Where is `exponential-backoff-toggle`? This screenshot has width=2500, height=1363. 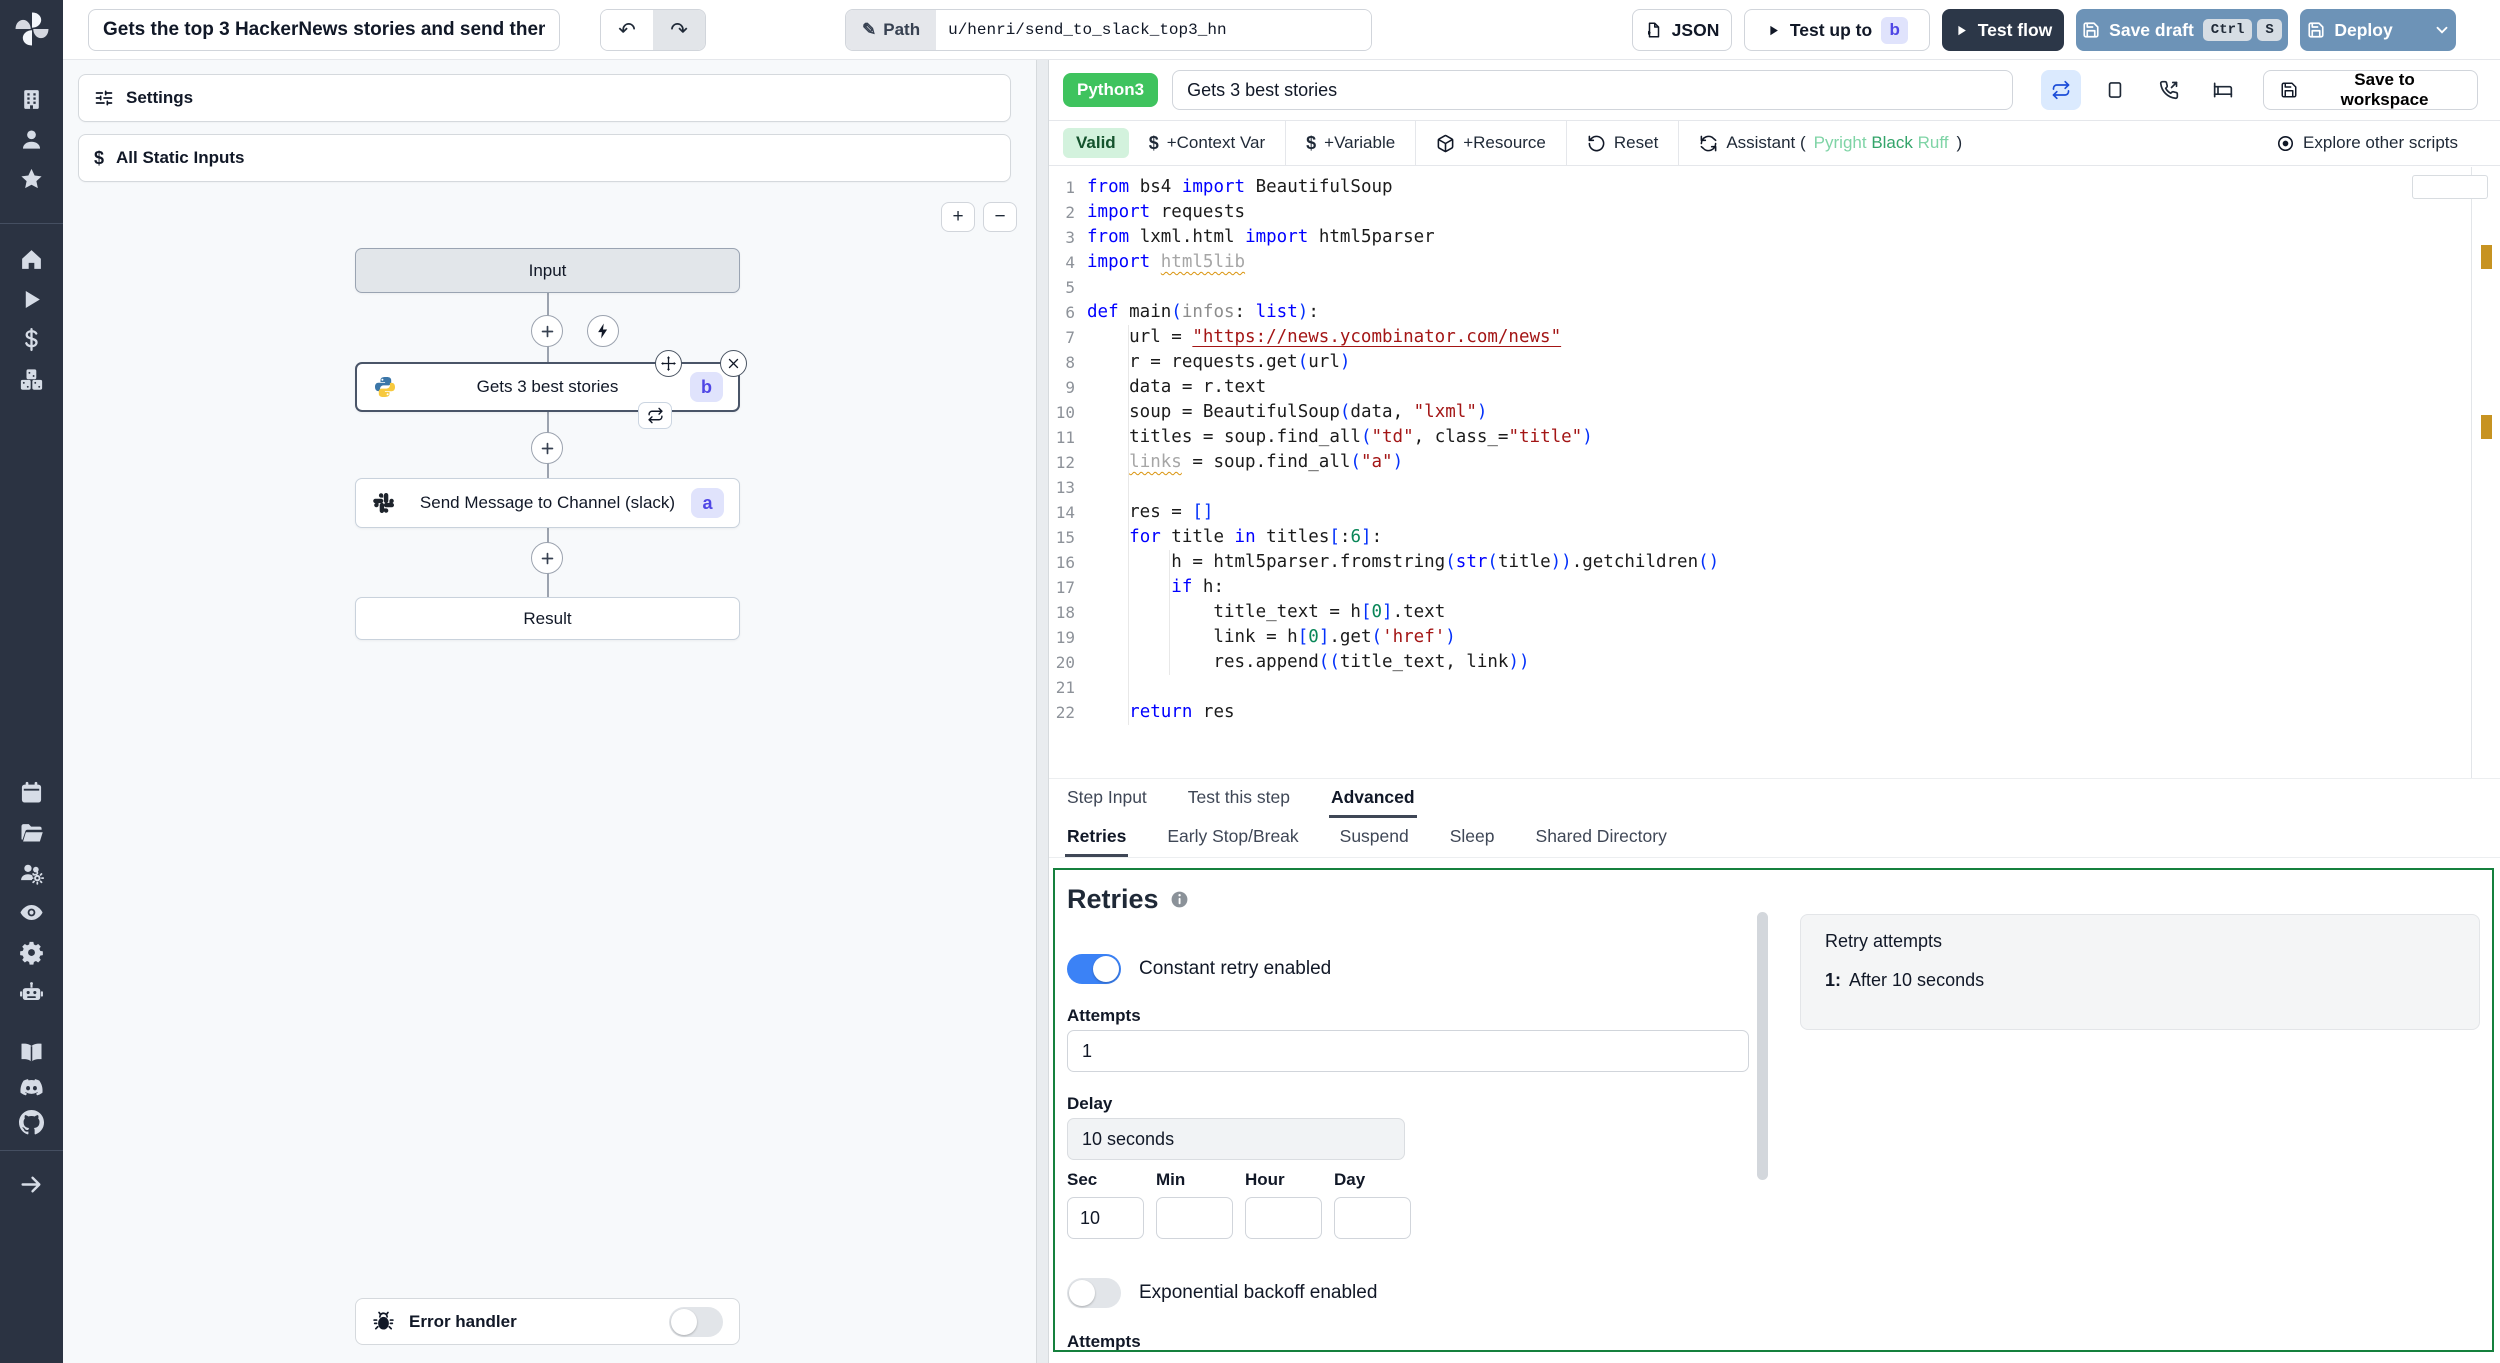 exponential-backoff-toggle is located at coordinates (1094, 1293).